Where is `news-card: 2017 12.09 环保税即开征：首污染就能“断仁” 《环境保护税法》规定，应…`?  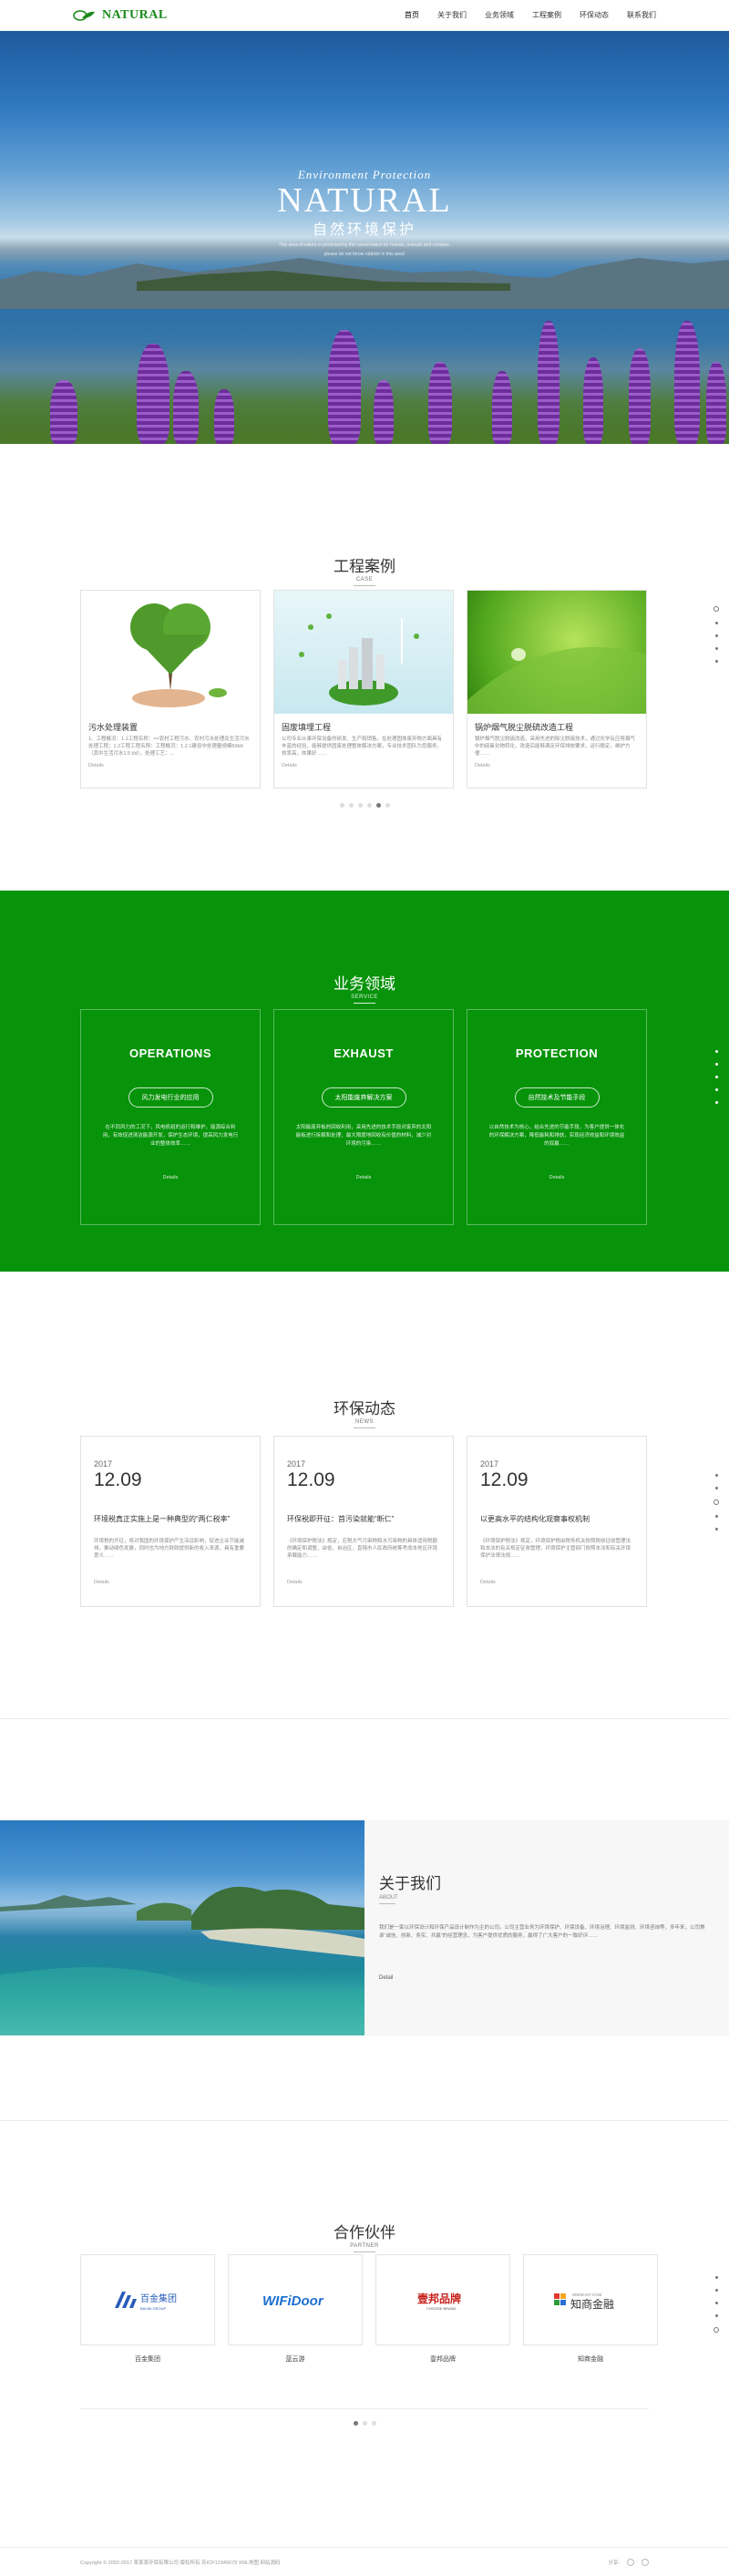
news-card: 2017 12.09 环保税即开征：首污染就能“断仁” 《环境保护税法》规定，应… is located at coordinates (363, 1521).